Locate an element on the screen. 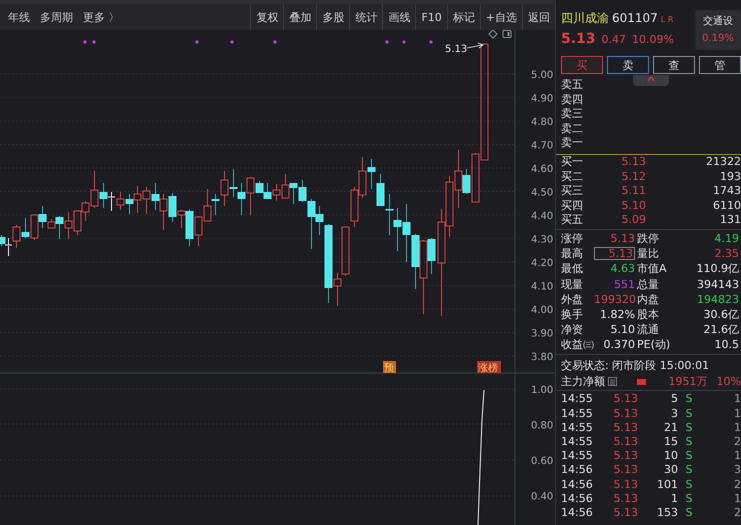 The image size is (741, 525). order-level-label: 卖一 is located at coordinates (572, 143).